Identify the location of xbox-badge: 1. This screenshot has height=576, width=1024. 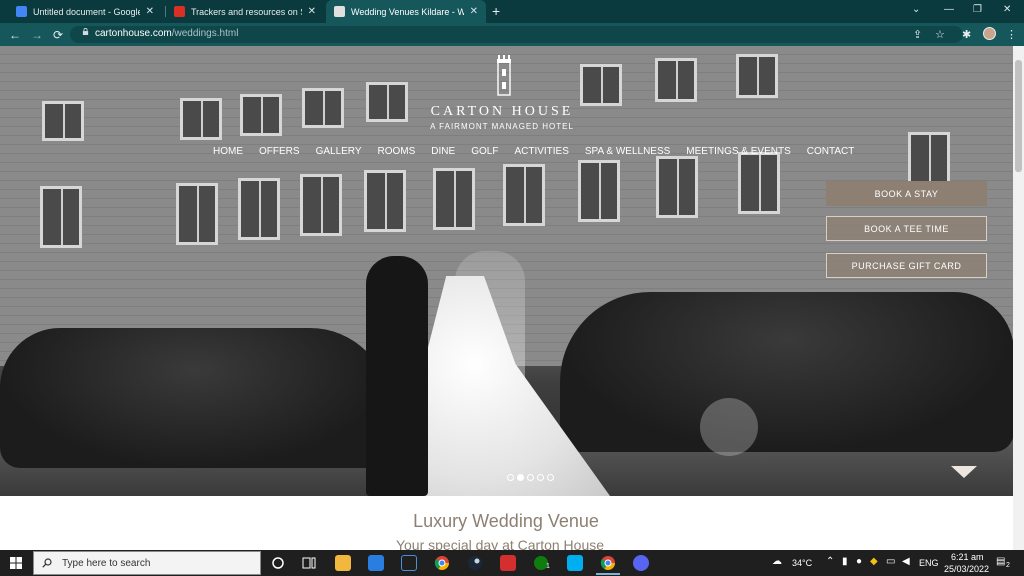
(548, 566).